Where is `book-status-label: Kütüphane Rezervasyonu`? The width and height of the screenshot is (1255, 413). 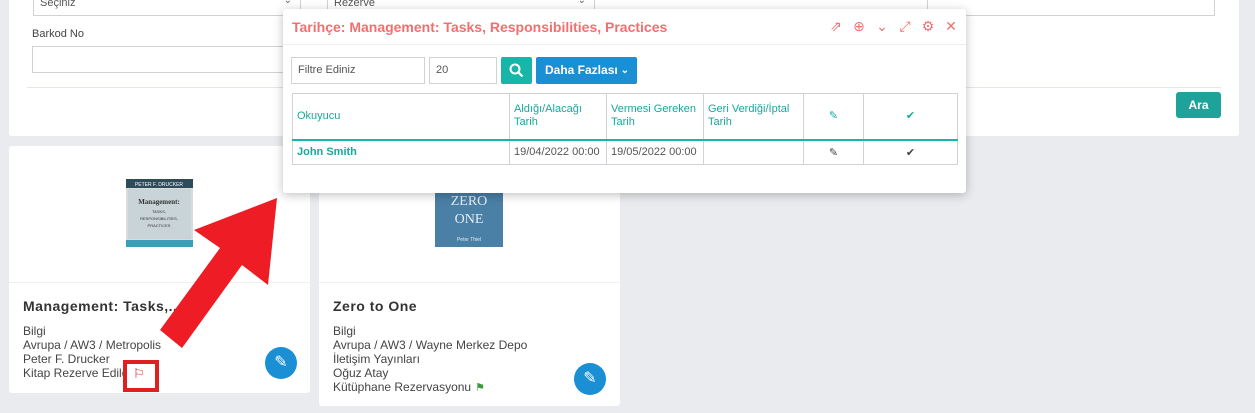 book-status-label: Kütüphane Rezervasyonu is located at coordinates (402, 387).